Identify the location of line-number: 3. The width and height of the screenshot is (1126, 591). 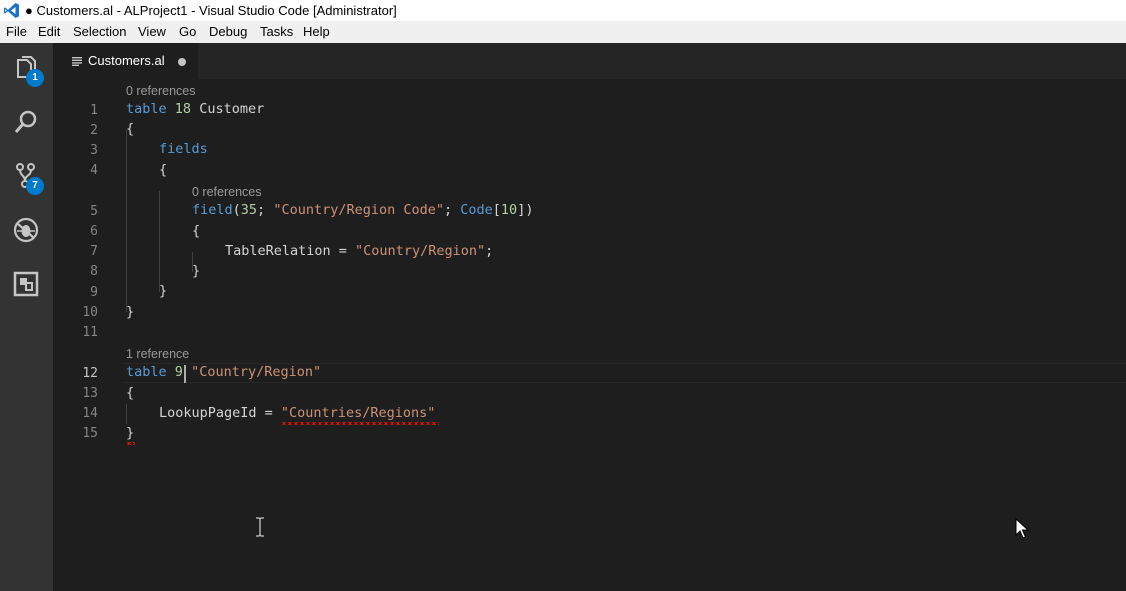
(94, 150).